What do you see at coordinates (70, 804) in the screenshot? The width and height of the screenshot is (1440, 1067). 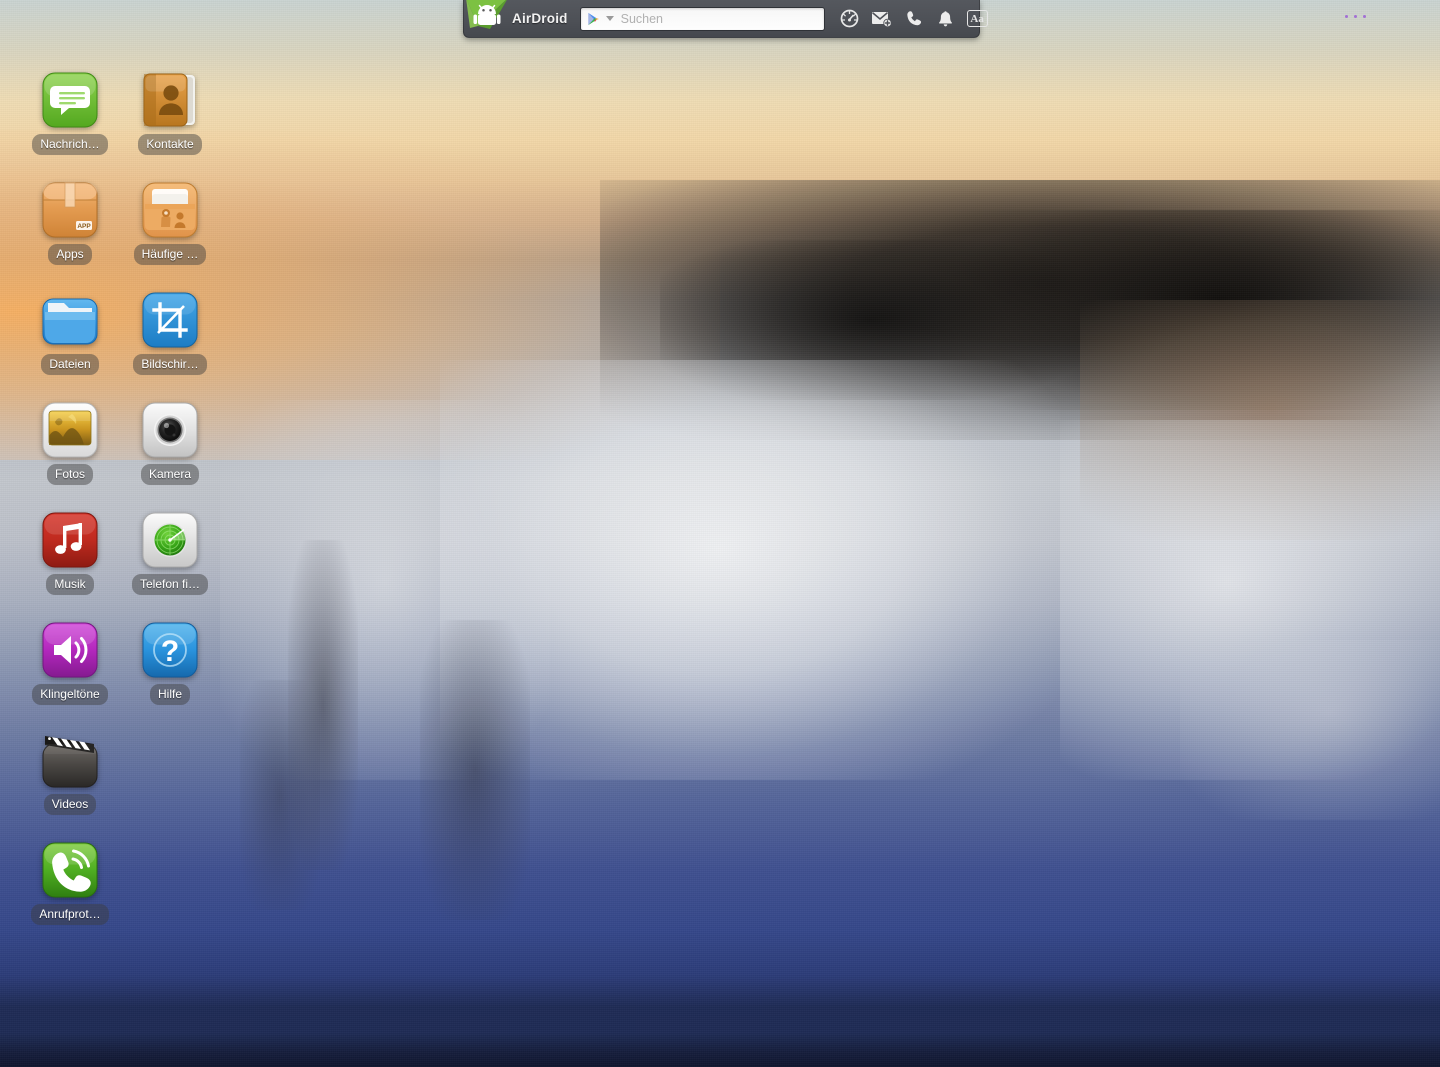 I see `desktop-icon-label: Videos` at bounding box center [70, 804].